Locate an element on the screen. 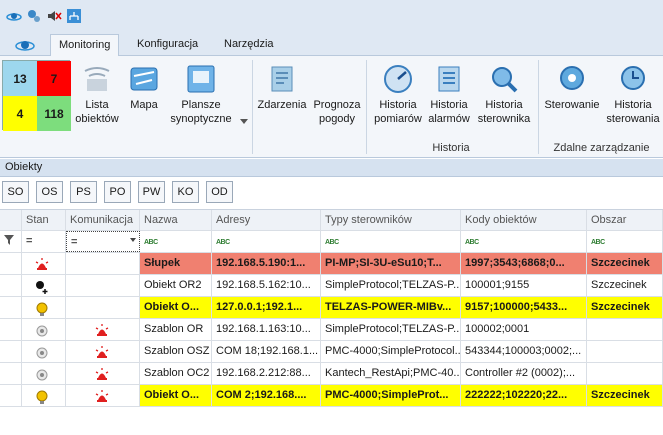 This screenshot has height=435, width=663. filter-so-button: SO is located at coordinates (15, 192).